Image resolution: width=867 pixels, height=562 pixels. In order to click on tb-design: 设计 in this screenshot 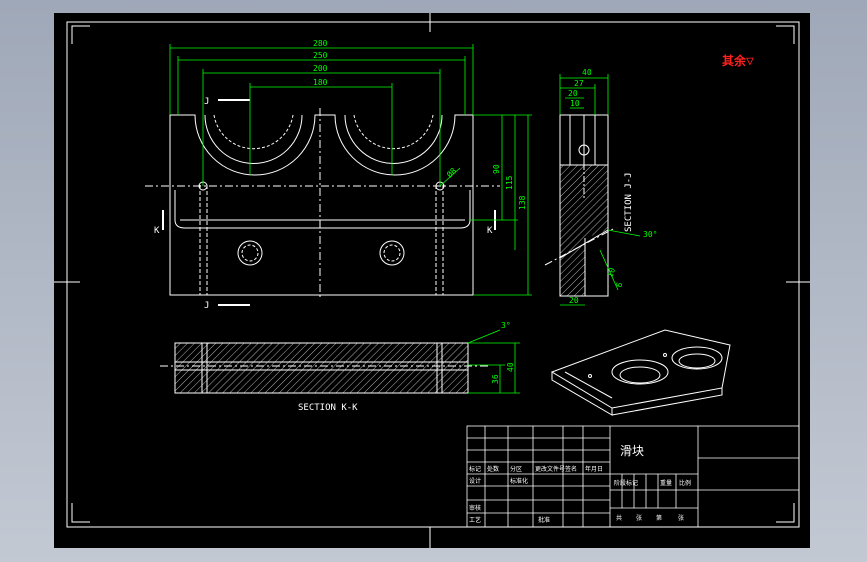, I will do `click(475, 481)`.